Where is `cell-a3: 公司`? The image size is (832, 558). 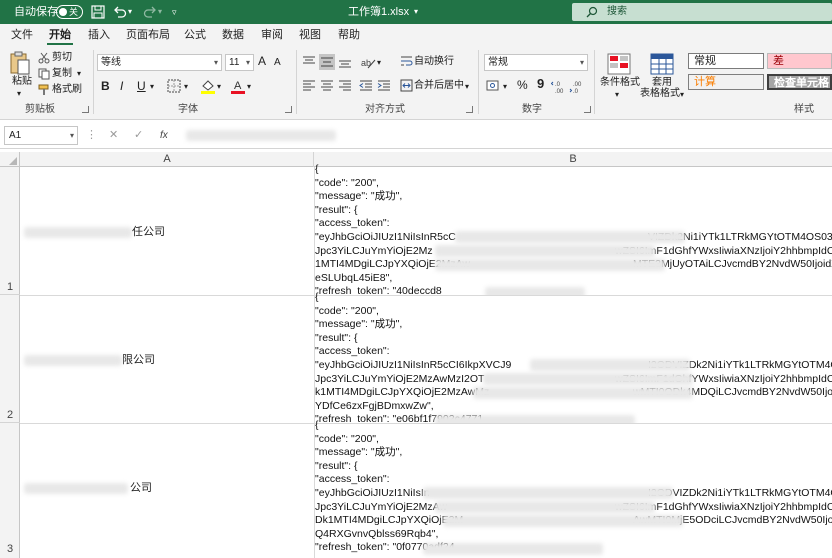 cell-a3: 公司 is located at coordinates (167, 488).